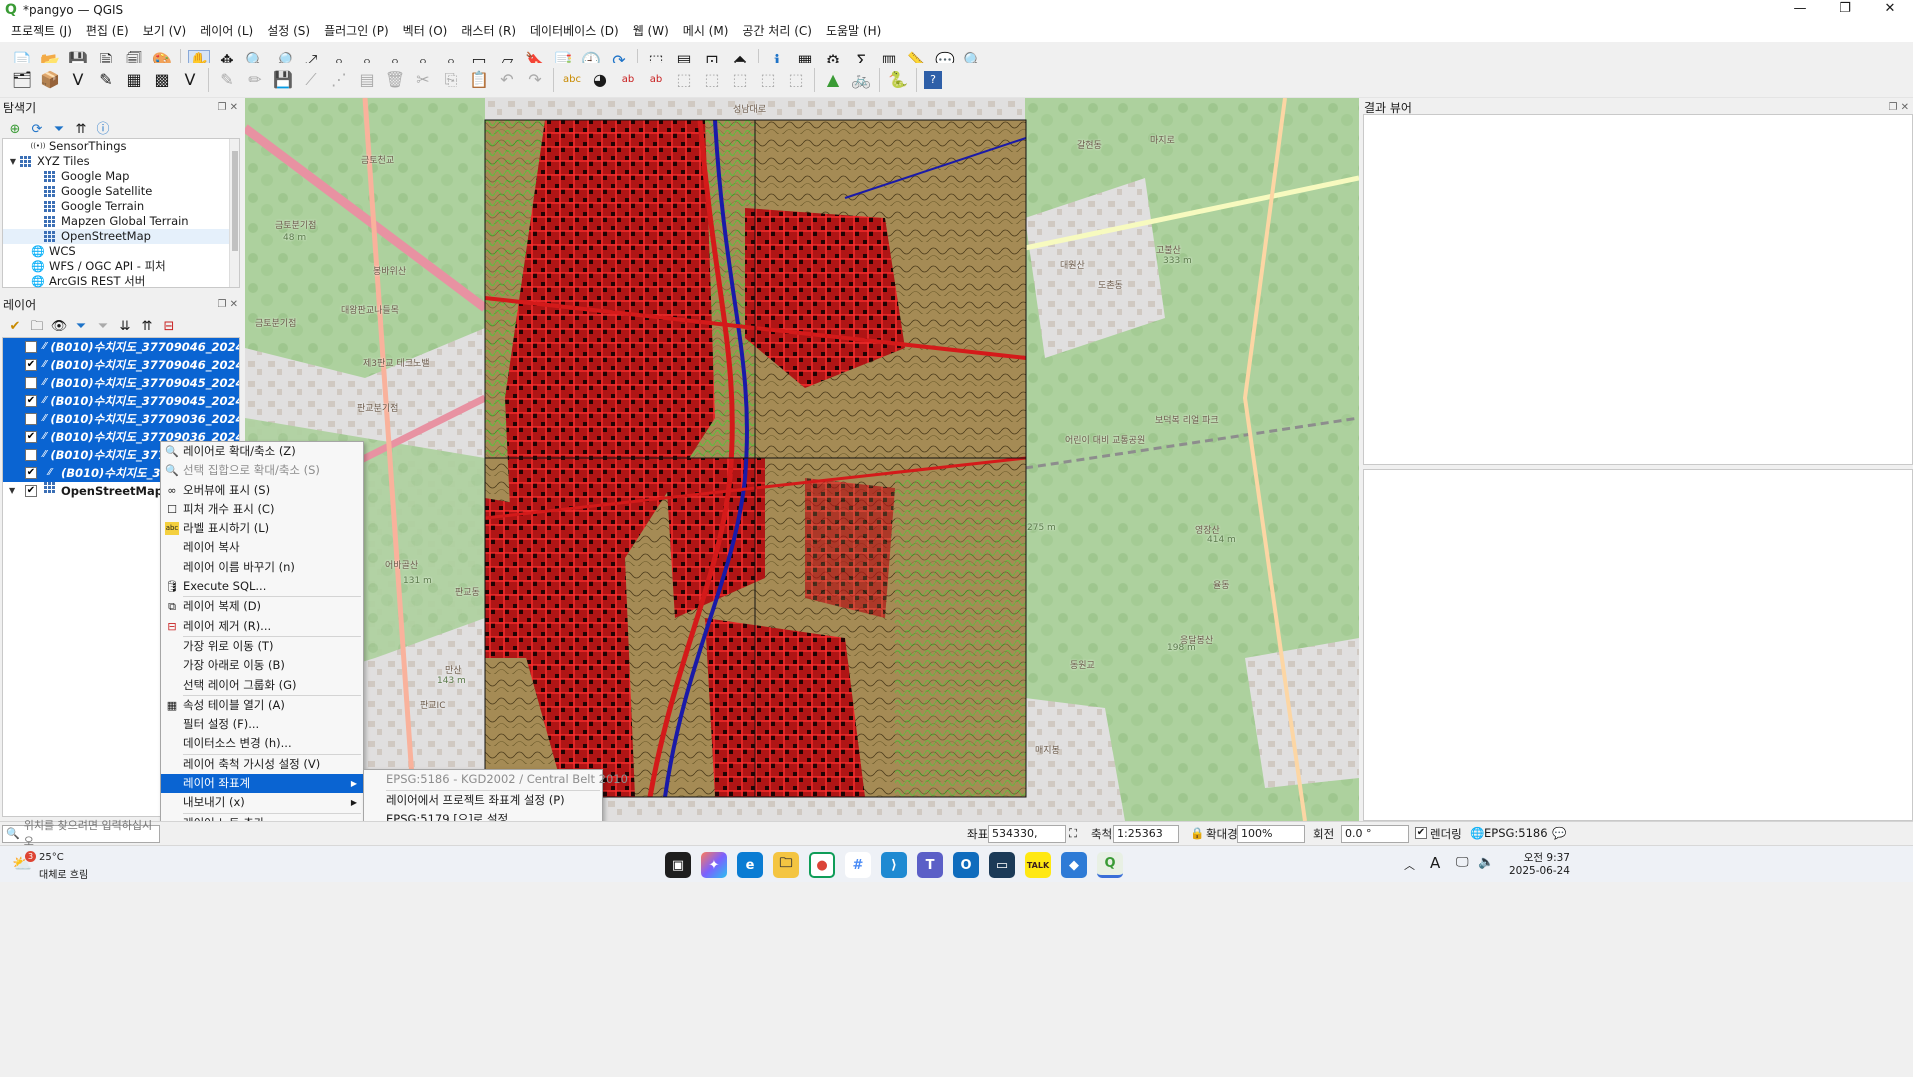  Describe the element at coordinates (81, 327) in the screenshot. I see `filter-legend-icon: ⏷` at that location.